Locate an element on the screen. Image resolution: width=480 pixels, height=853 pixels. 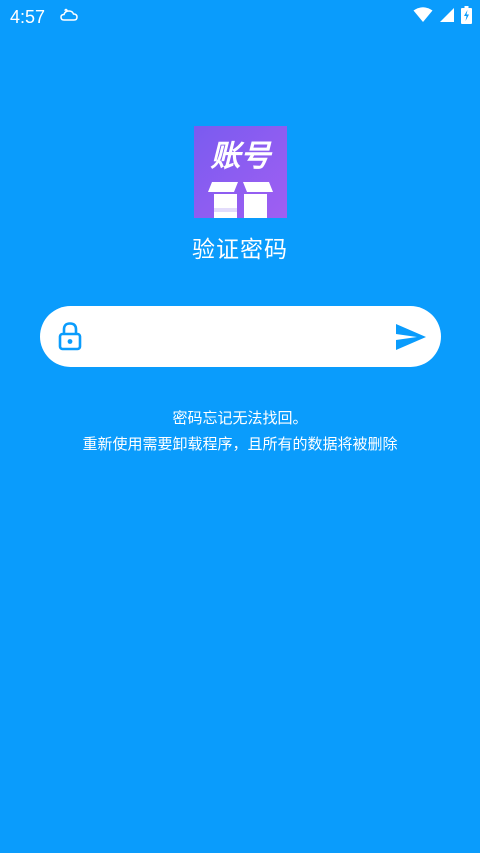
status-time: 4:57 is located at coordinates (28, 17).